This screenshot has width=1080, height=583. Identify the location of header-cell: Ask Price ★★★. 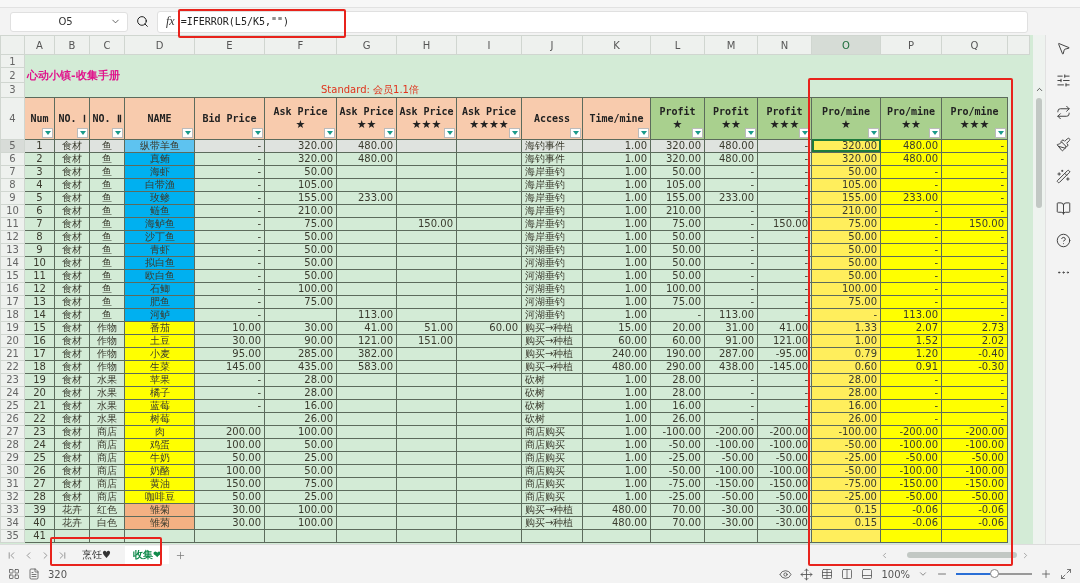
(426, 118).